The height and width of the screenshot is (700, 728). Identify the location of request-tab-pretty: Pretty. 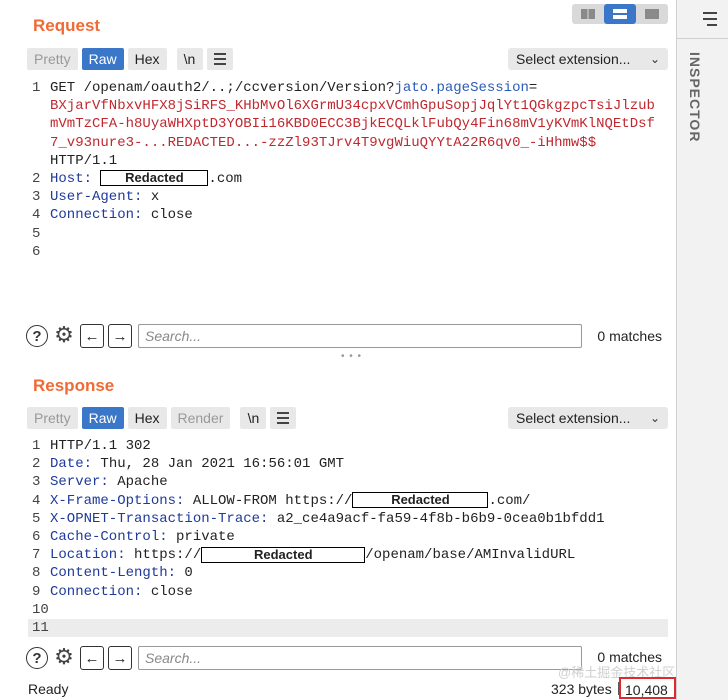
(52, 59).